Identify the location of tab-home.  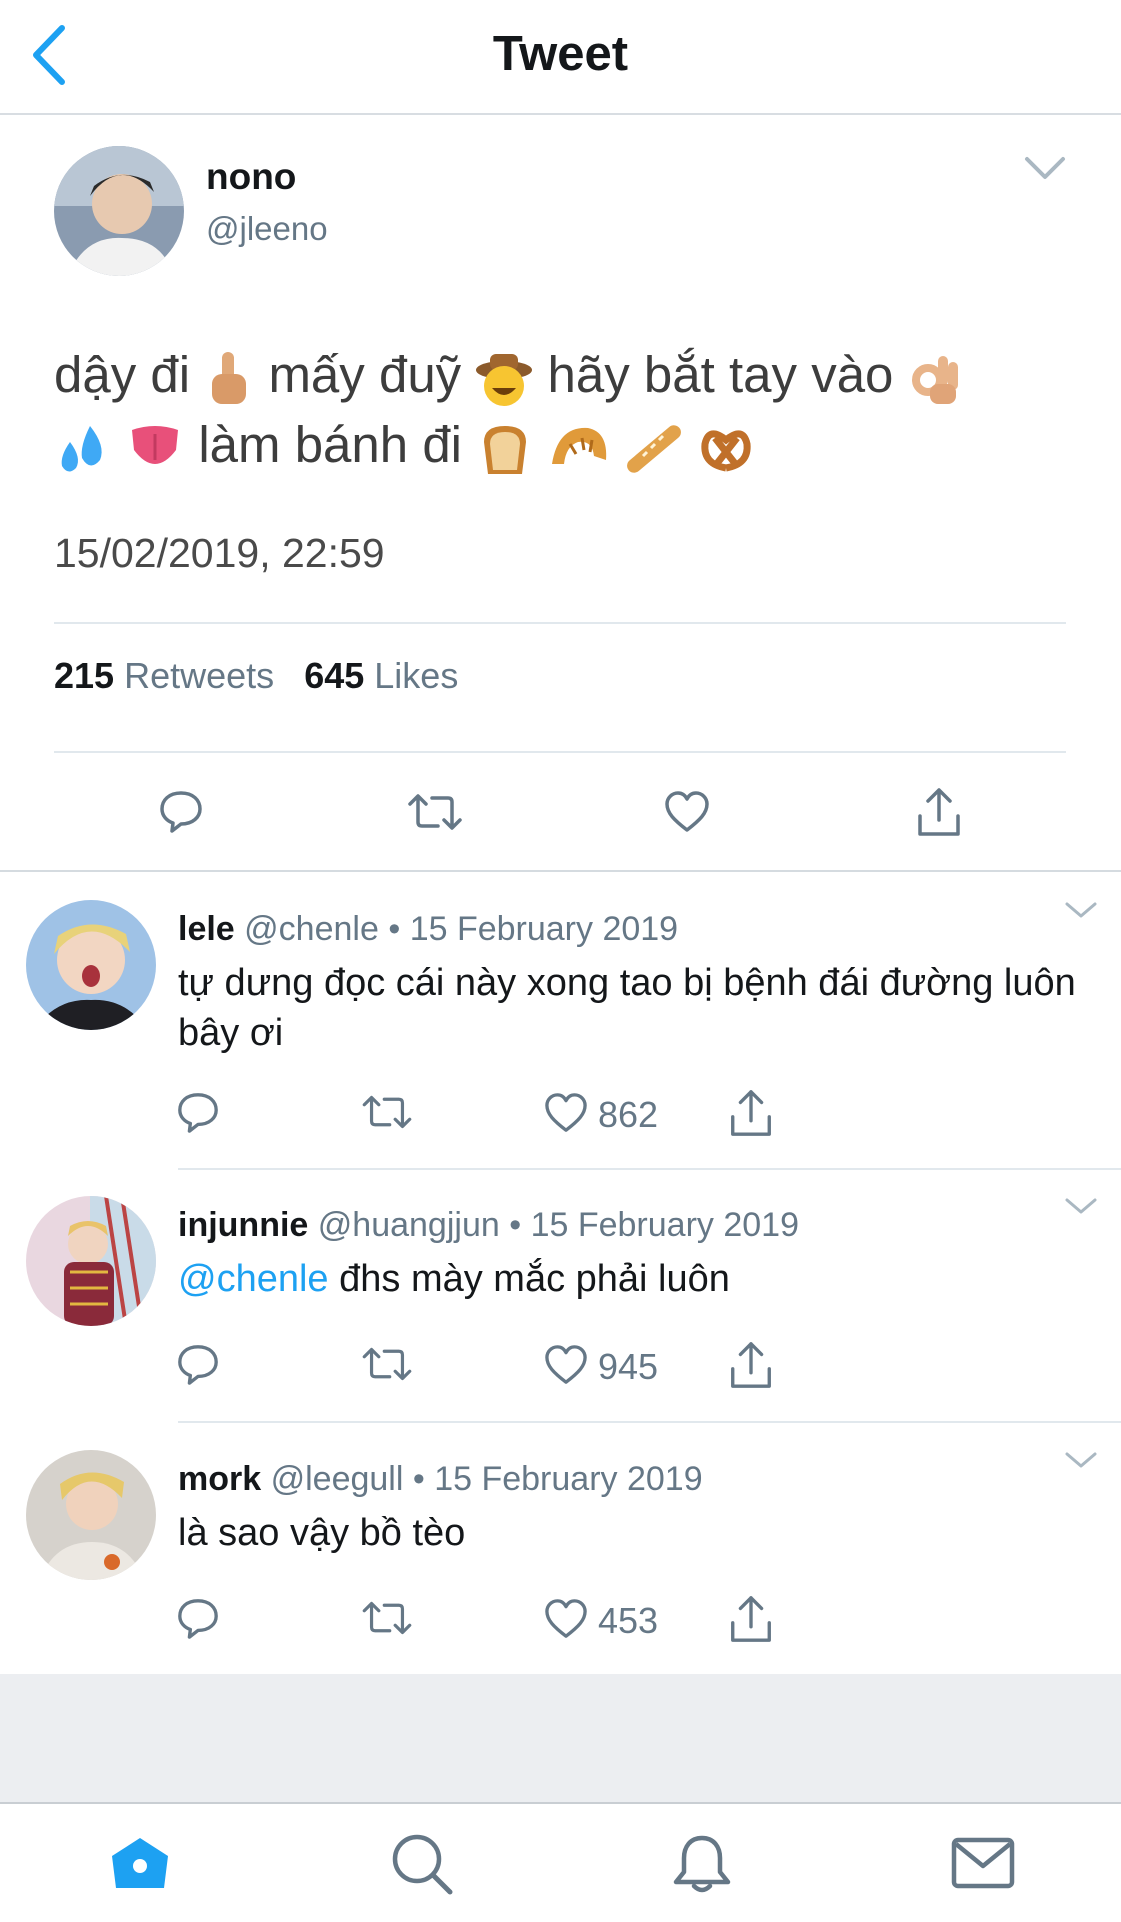
(140, 1866).